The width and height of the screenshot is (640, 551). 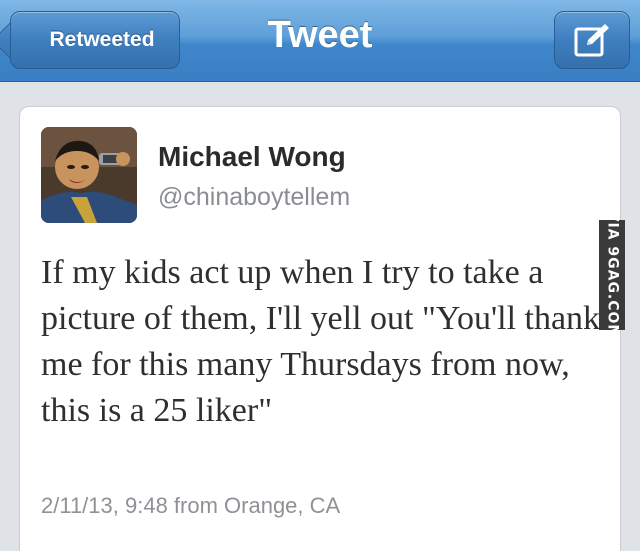 What do you see at coordinates (190, 506) in the screenshot?
I see `tweet-timestamp: 2/11/13, 9:48 from Orange, CA` at bounding box center [190, 506].